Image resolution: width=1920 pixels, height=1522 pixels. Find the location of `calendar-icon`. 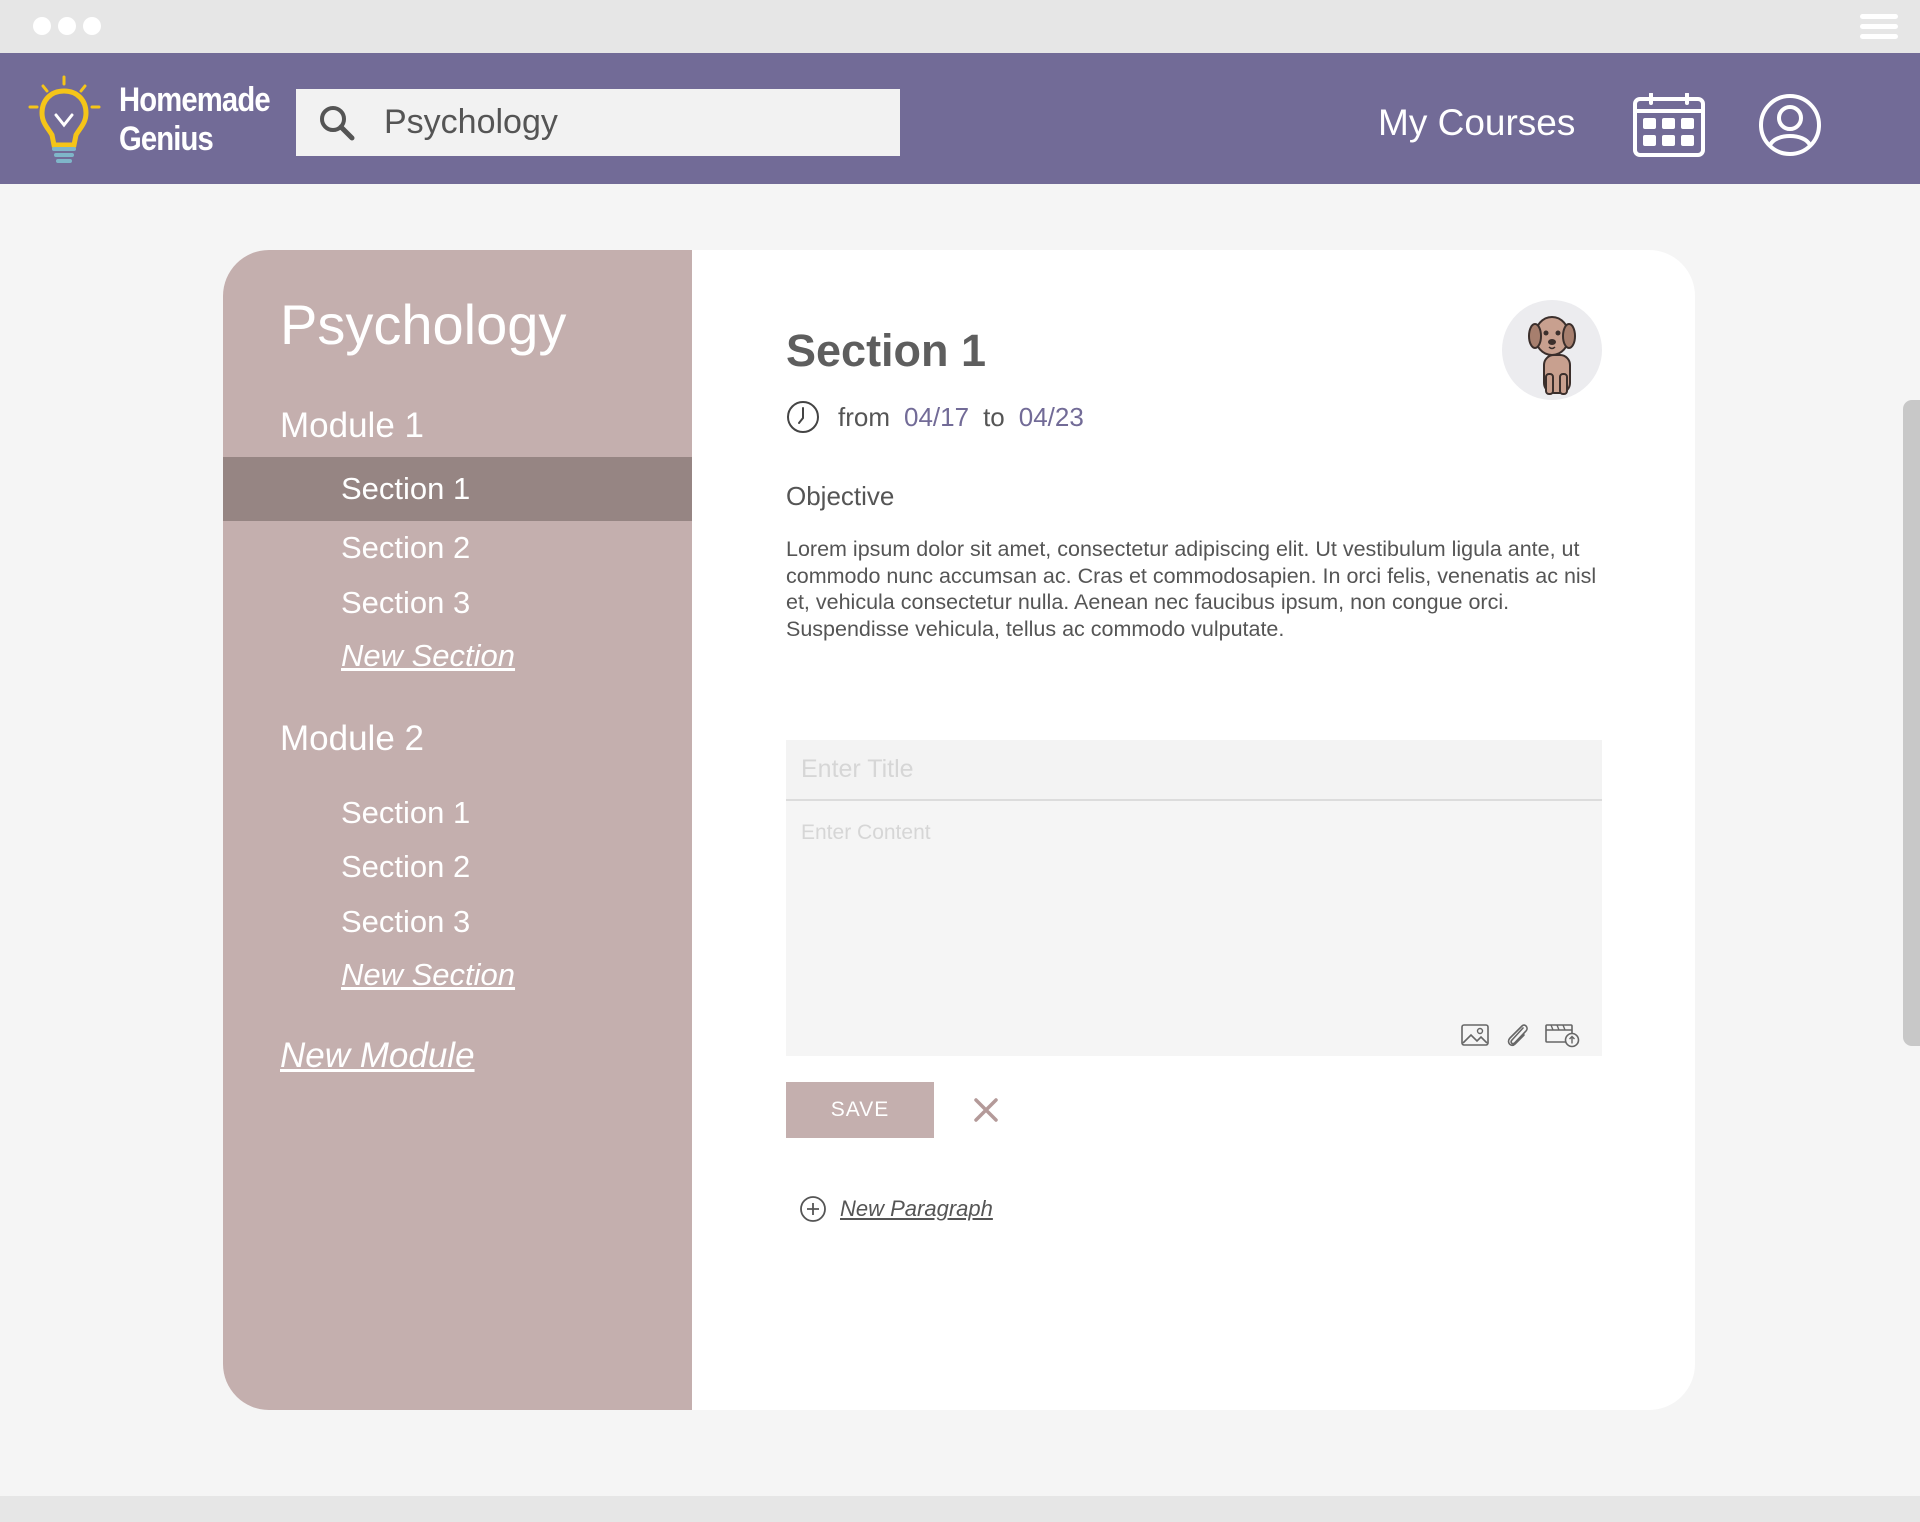

calendar-icon is located at coordinates (1669, 125).